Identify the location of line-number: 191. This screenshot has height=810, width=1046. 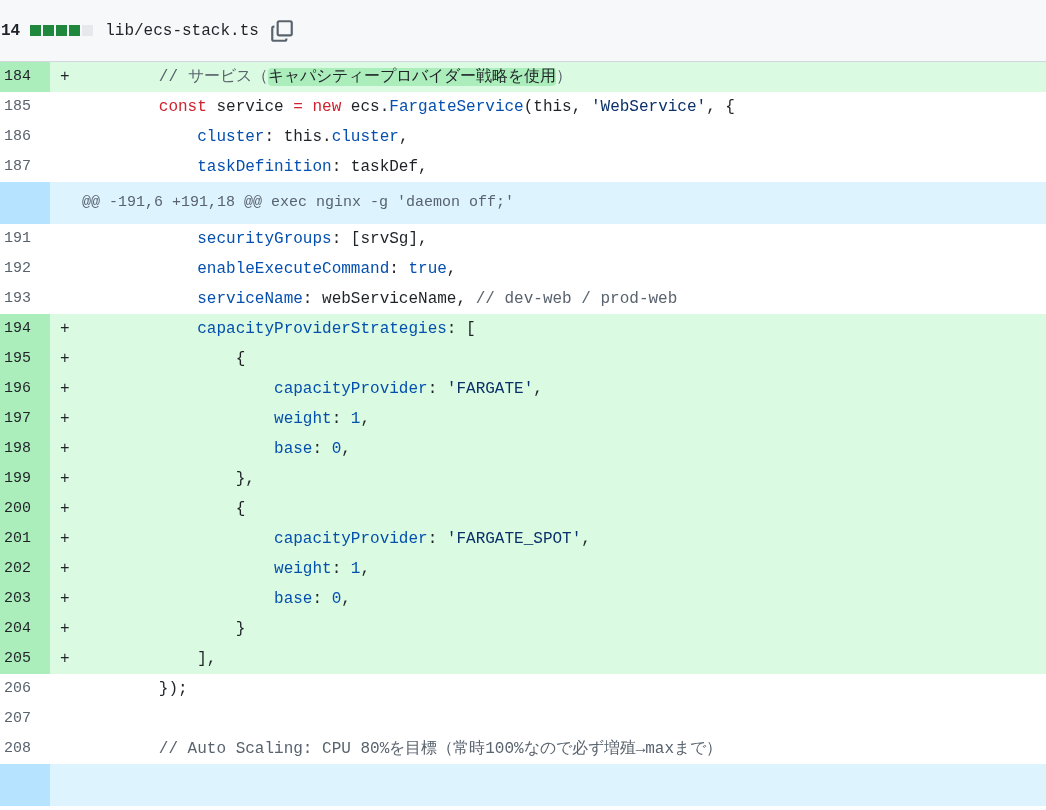
(17, 238).